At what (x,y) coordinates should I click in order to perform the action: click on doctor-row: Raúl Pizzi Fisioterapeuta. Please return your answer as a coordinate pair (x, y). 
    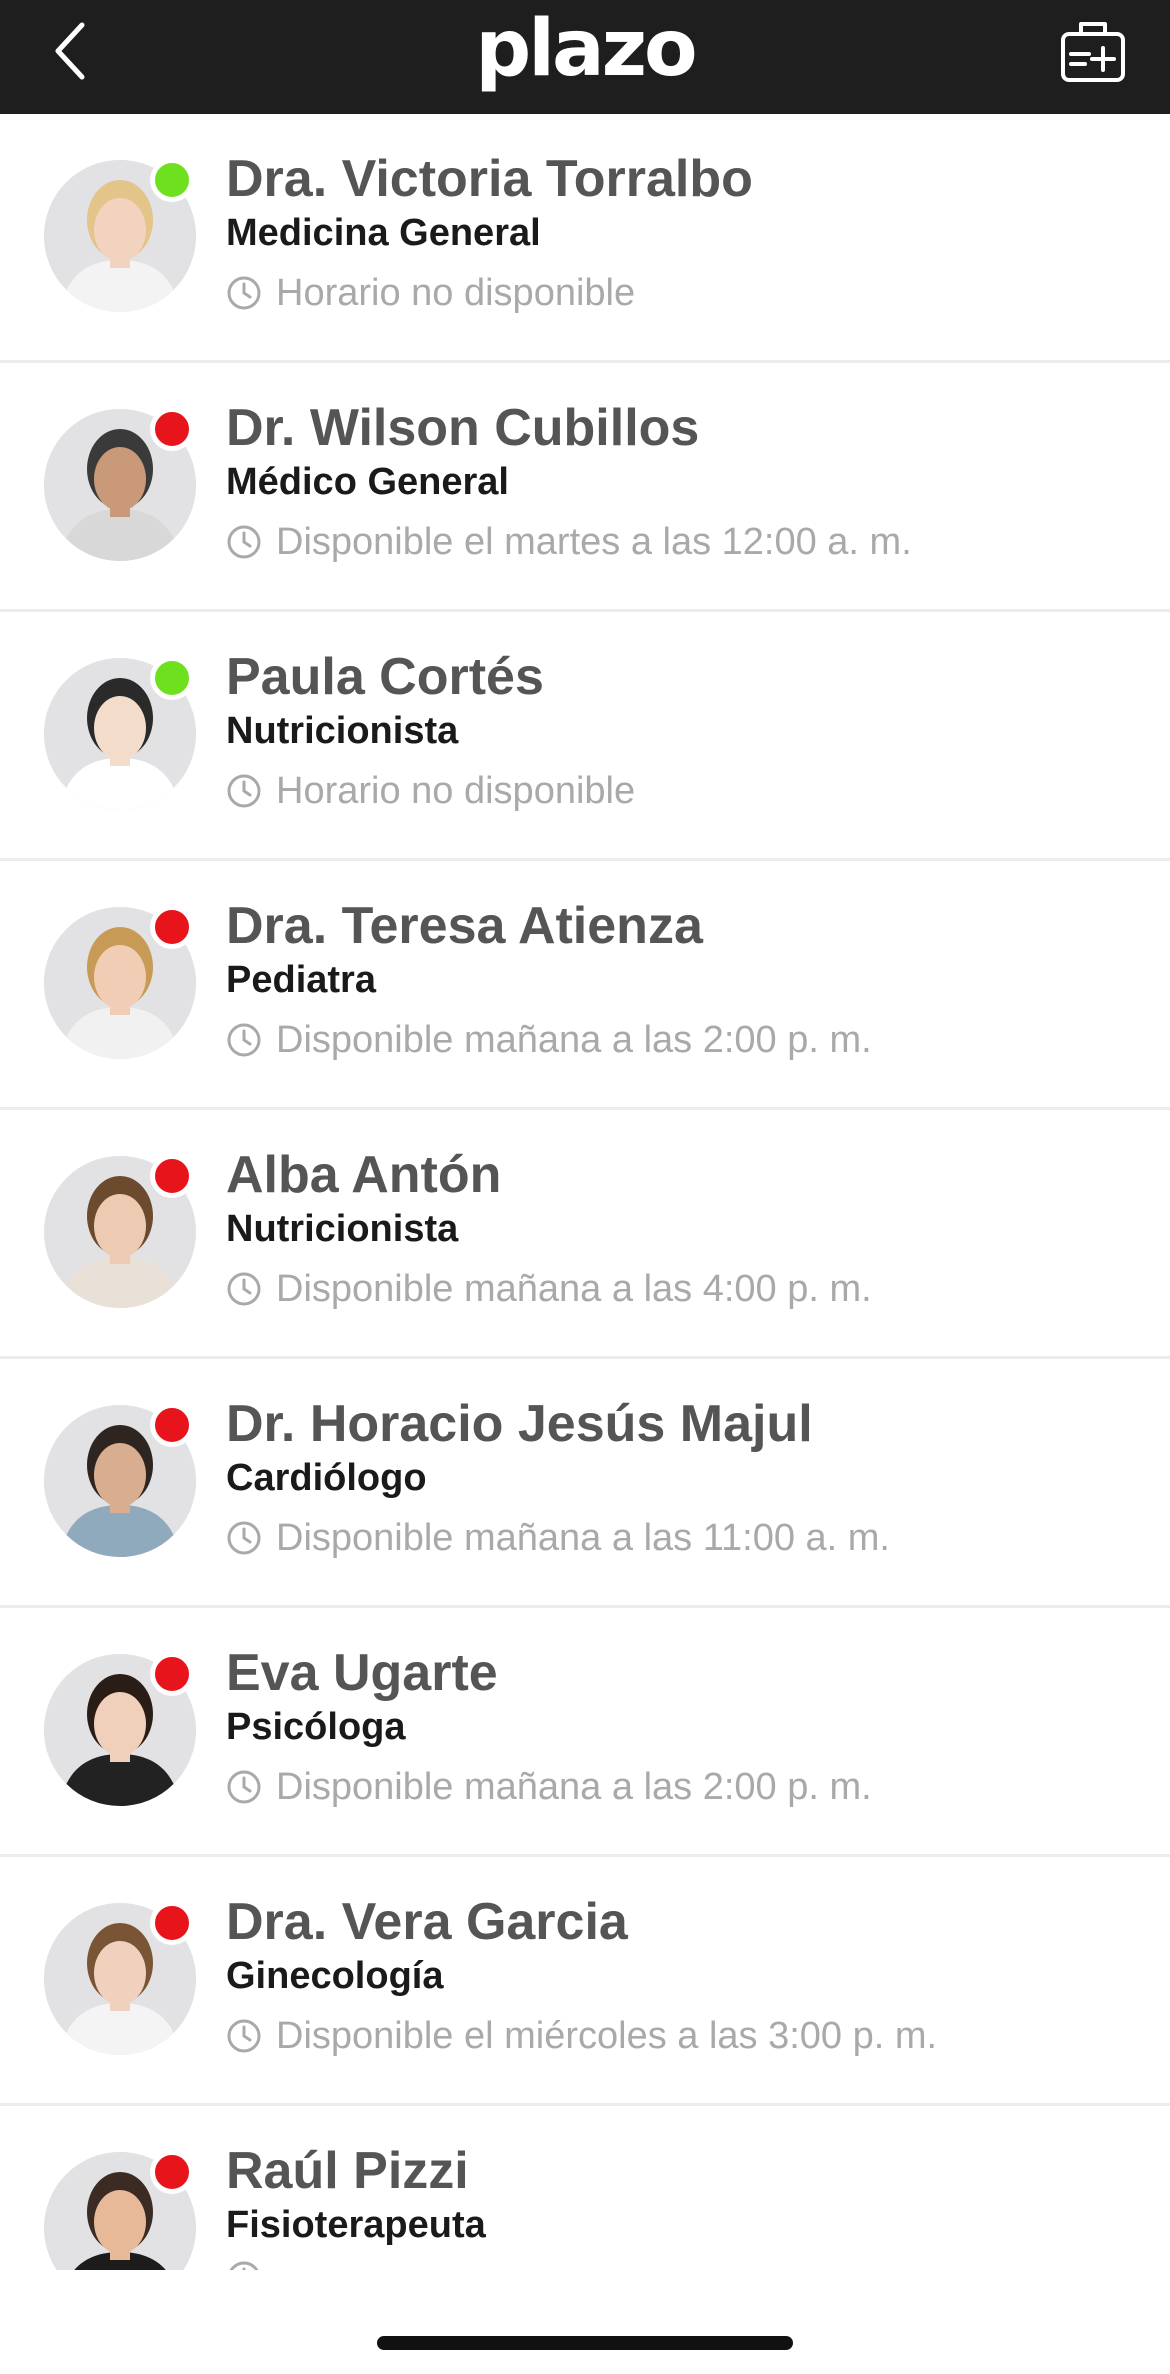
    Looking at the image, I should click on (585, 2188).